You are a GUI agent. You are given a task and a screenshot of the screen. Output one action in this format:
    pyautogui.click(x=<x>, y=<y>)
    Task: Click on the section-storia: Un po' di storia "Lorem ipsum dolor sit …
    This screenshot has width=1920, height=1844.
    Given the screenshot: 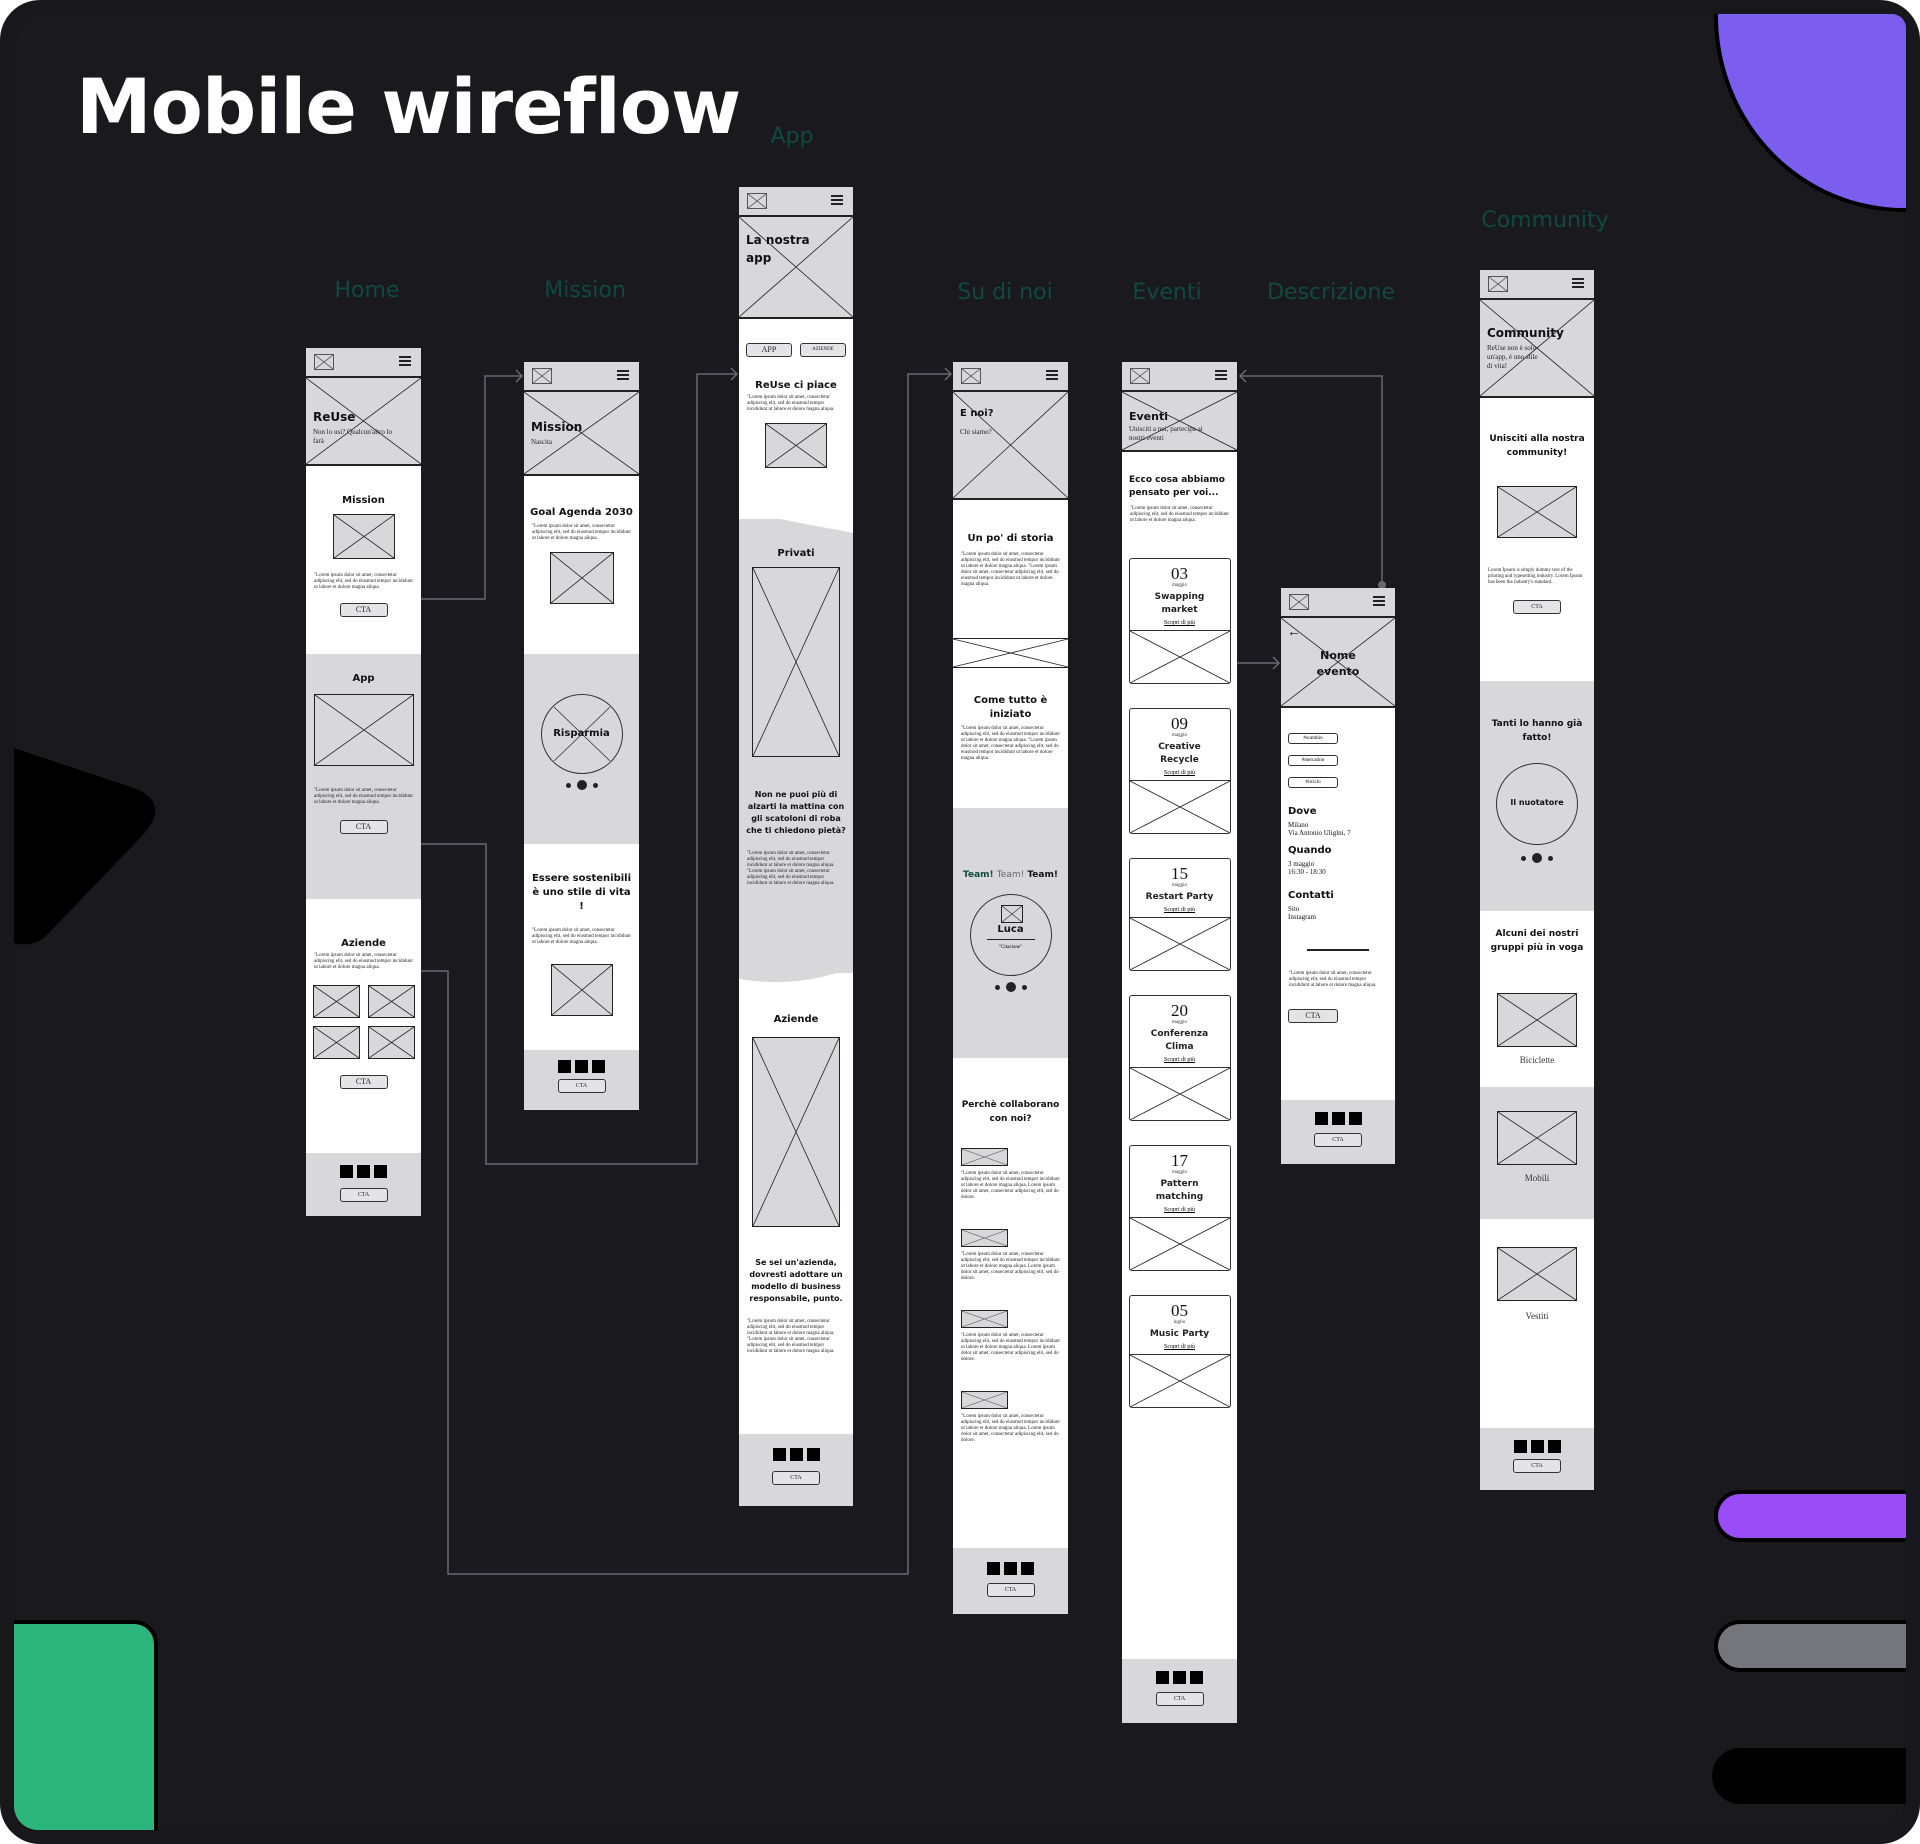 What is the action you would take?
    pyautogui.click(x=1010, y=569)
    